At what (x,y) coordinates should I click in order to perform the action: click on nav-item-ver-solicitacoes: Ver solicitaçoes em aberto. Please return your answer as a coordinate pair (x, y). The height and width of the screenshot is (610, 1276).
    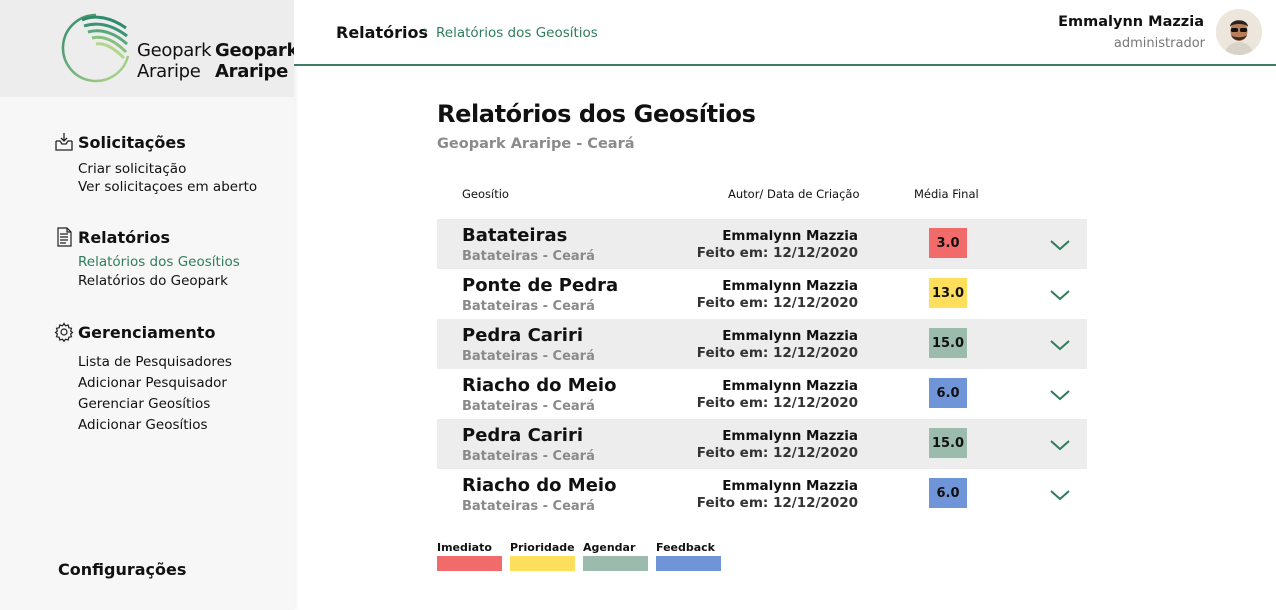
    Looking at the image, I should click on (167, 187).